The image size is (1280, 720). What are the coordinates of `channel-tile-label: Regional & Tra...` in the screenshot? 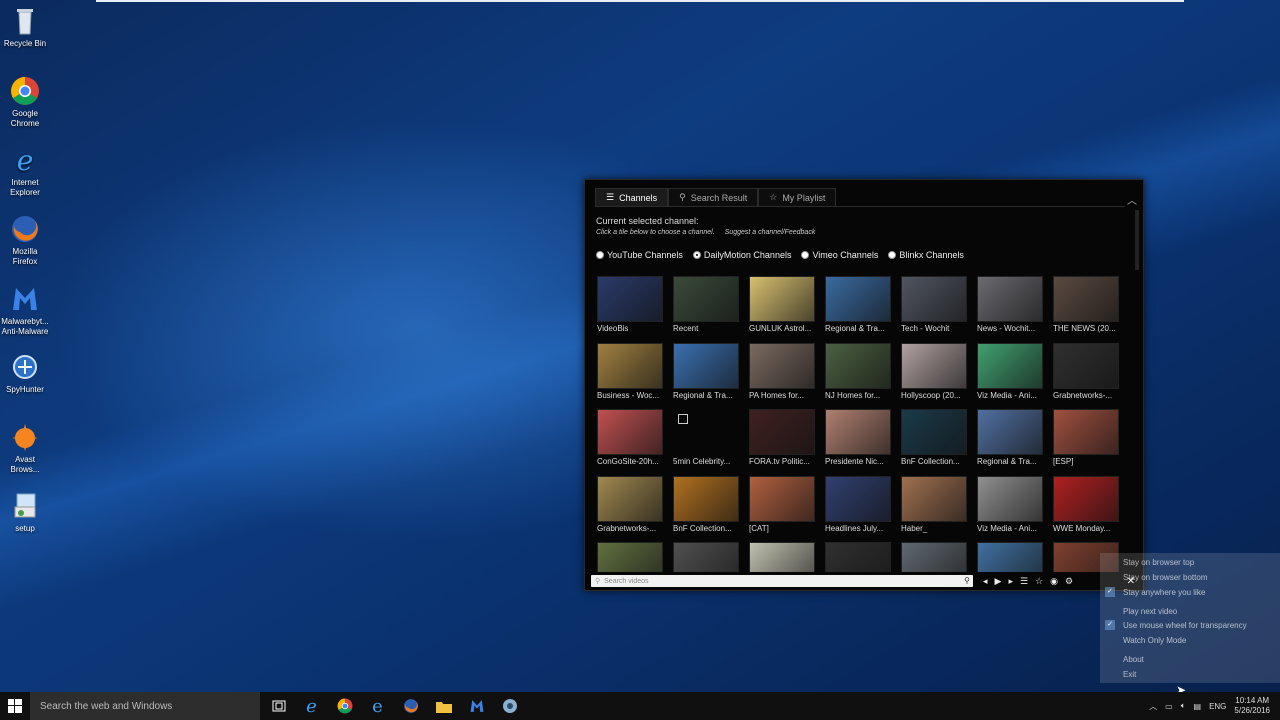 It's located at (703, 395).